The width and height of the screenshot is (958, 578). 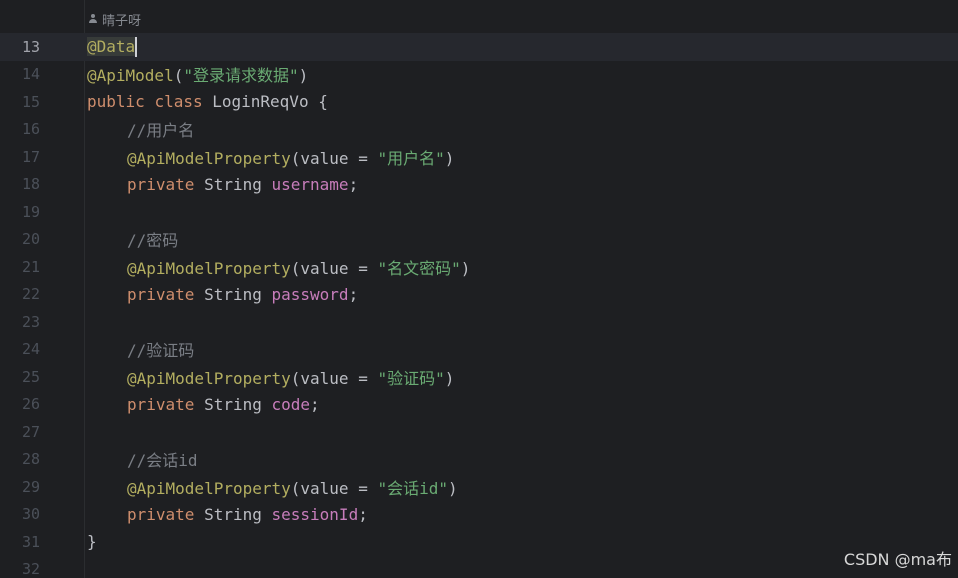 I want to click on line-number: 29, so click(x=20, y=487).